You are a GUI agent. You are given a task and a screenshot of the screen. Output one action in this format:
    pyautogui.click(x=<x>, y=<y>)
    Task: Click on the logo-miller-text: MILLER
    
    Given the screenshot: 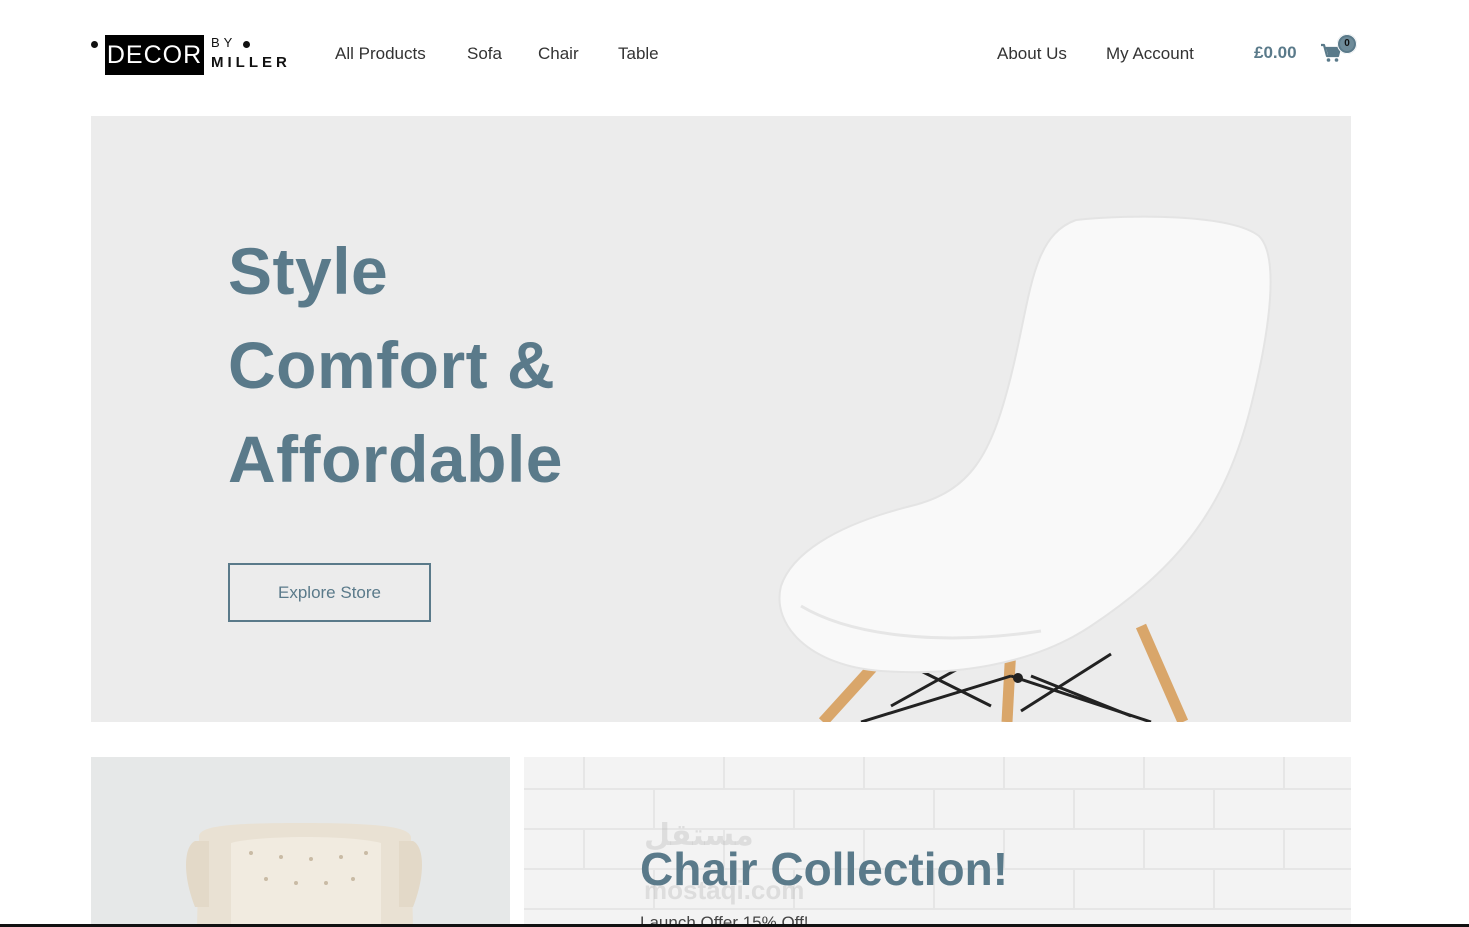 What is the action you would take?
    pyautogui.click(x=251, y=62)
    